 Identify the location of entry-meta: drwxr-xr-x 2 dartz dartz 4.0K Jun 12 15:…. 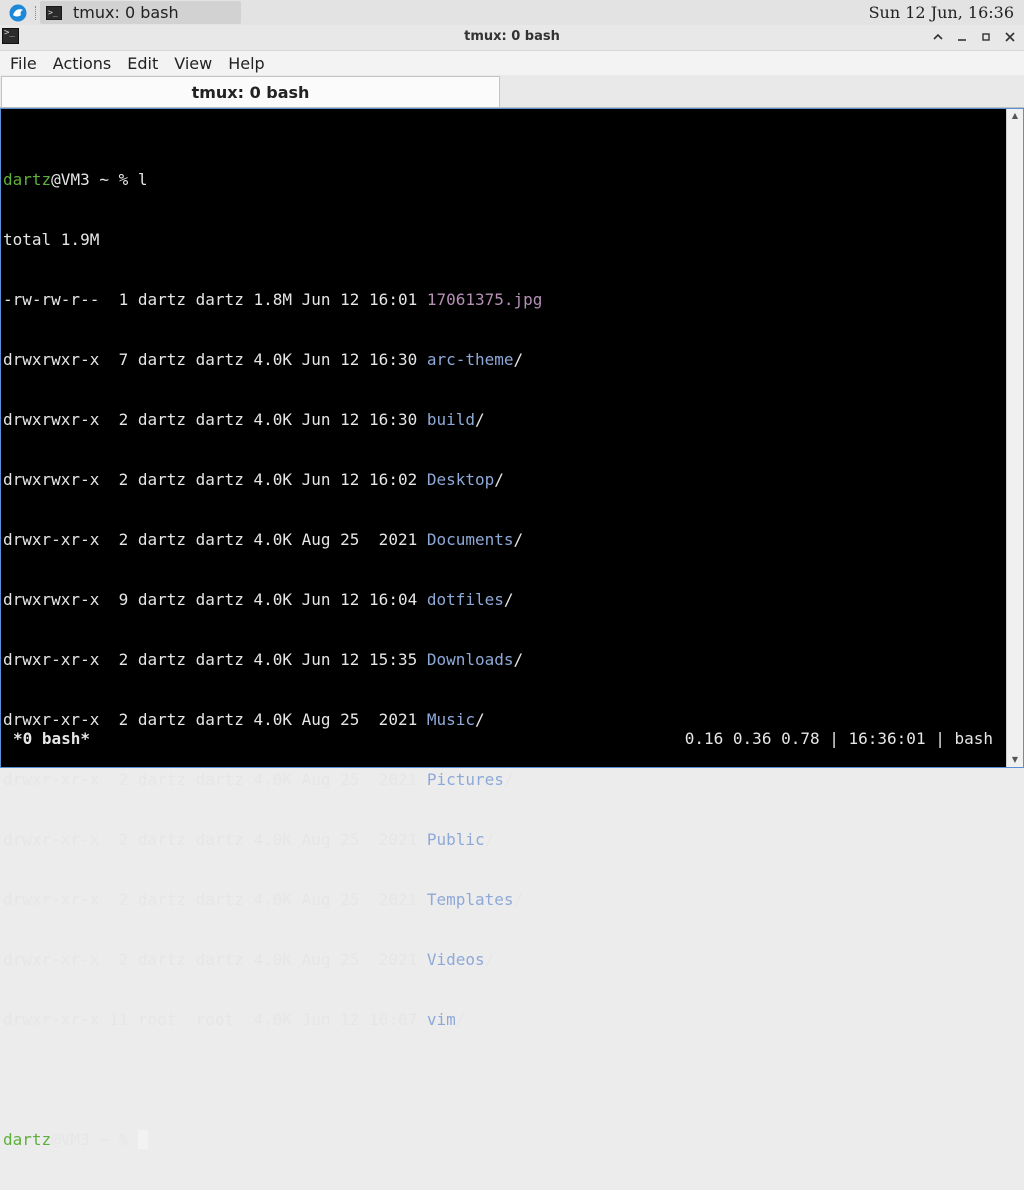
(215, 659).